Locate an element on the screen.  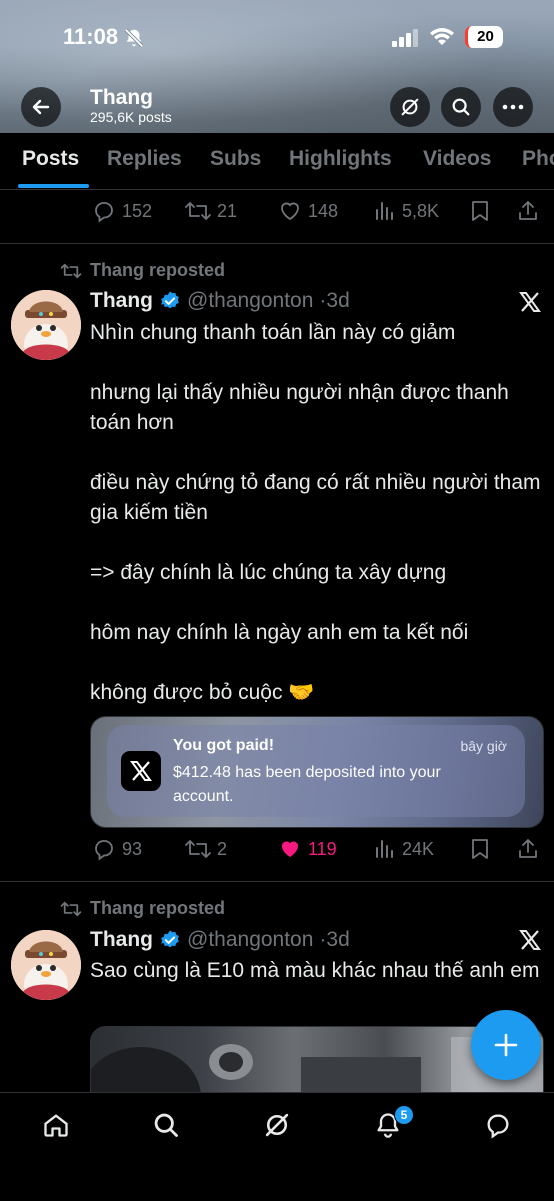
back-button is located at coordinates (41, 107).